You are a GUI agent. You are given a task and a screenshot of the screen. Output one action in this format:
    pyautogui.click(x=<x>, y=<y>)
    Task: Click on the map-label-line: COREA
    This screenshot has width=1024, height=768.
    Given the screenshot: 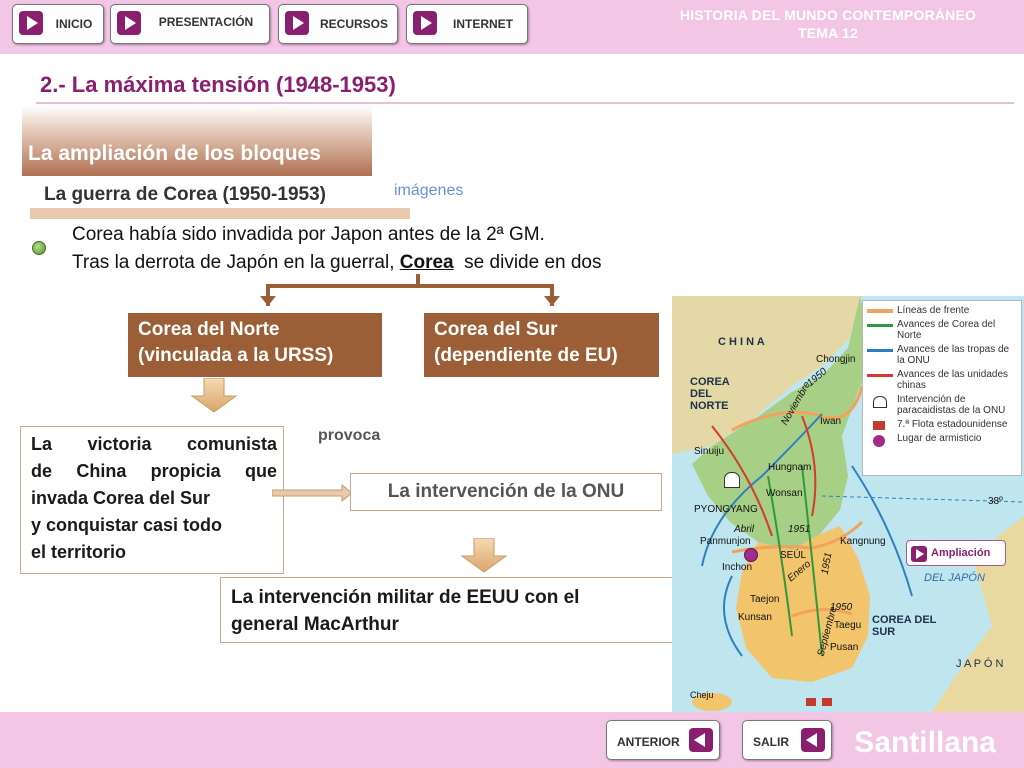 What is the action you would take?
    pyautogui.click(x=710, y=382)
    